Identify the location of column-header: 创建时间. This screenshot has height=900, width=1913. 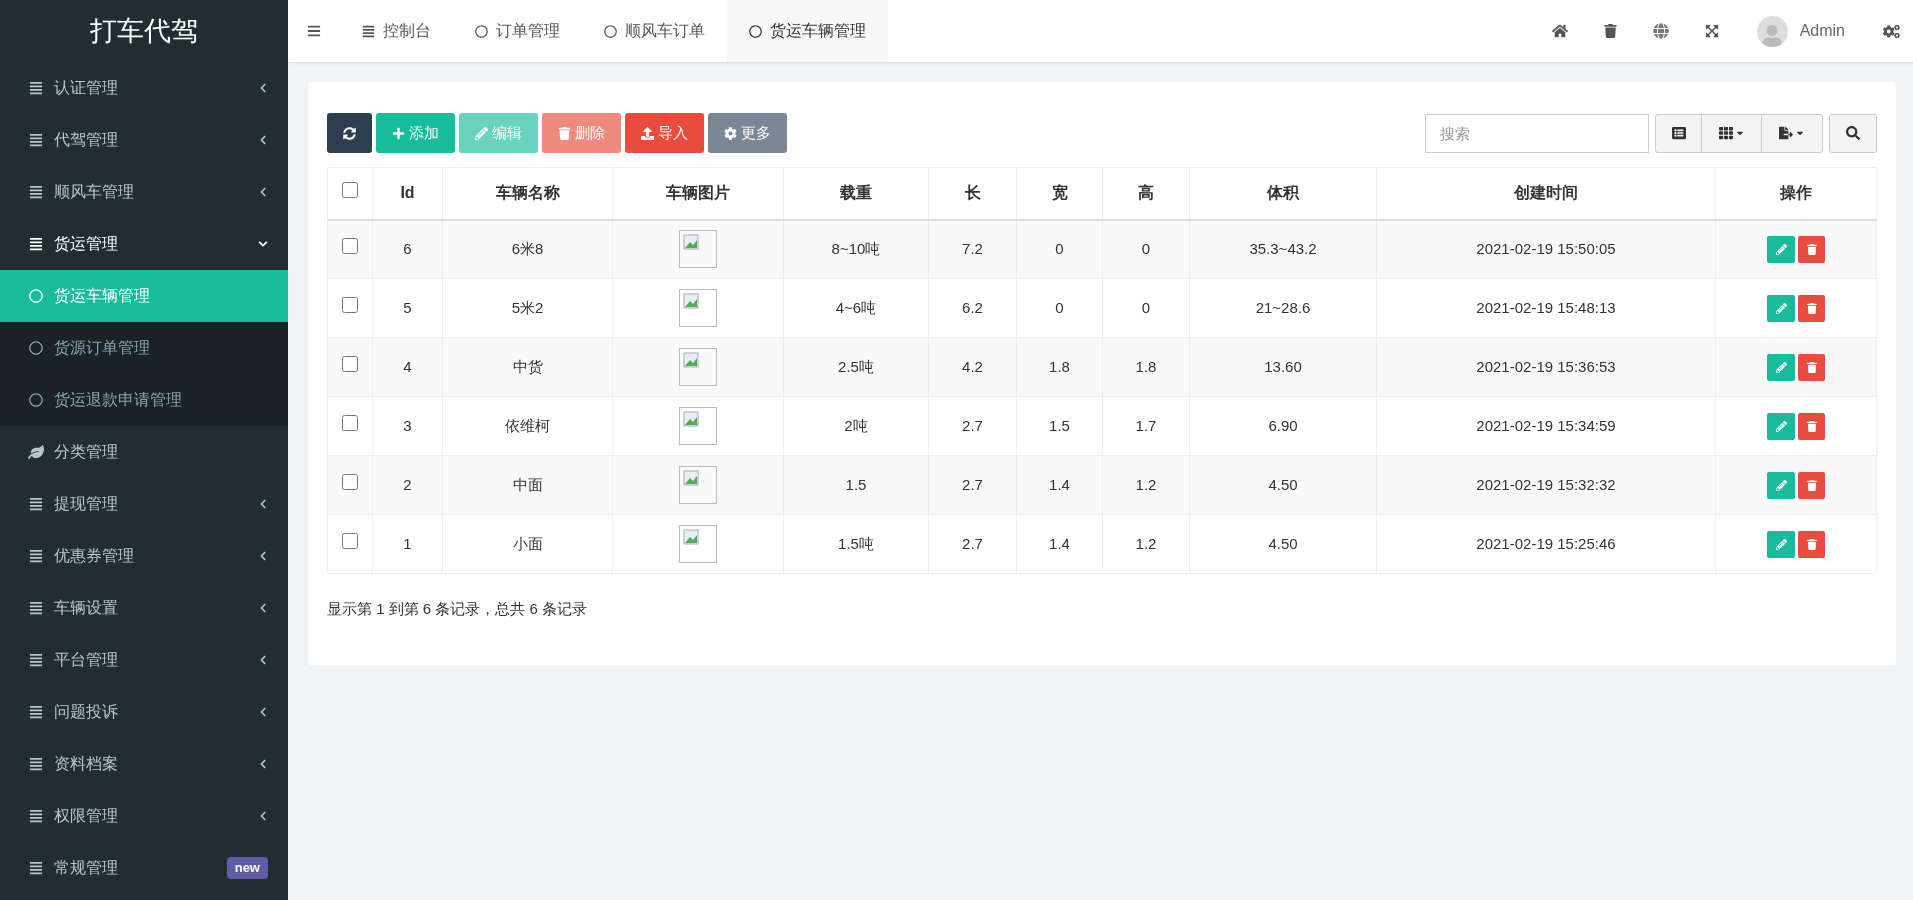
(1546, 193).